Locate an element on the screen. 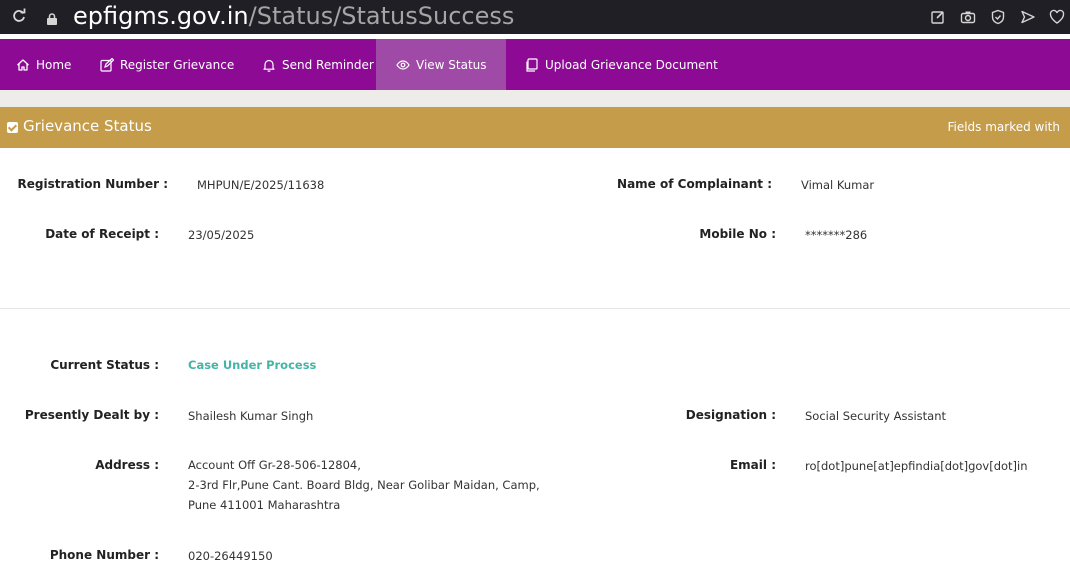 The height and width of the screenshot is (584, 1070). mobile-value: *******286 is located at coordinates (836, 235).